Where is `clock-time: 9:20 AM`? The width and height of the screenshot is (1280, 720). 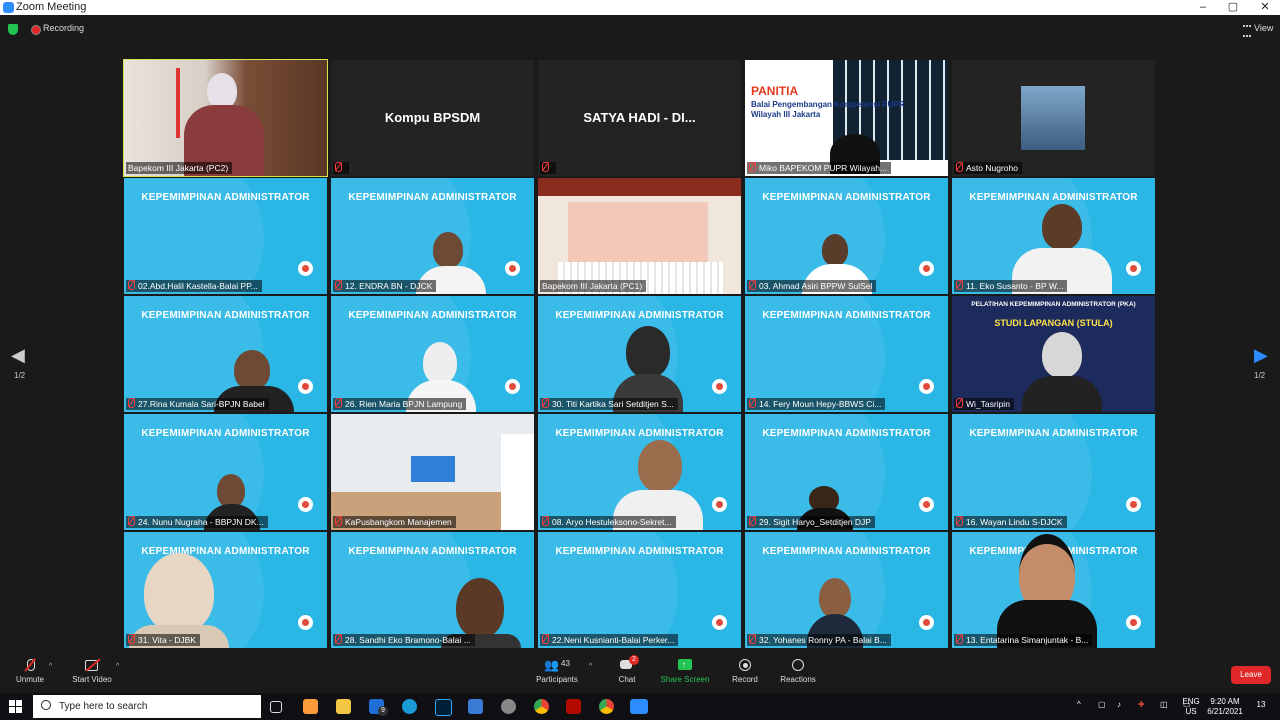
clock-time: 9:20 AM is located at coordinates (1225, 701).